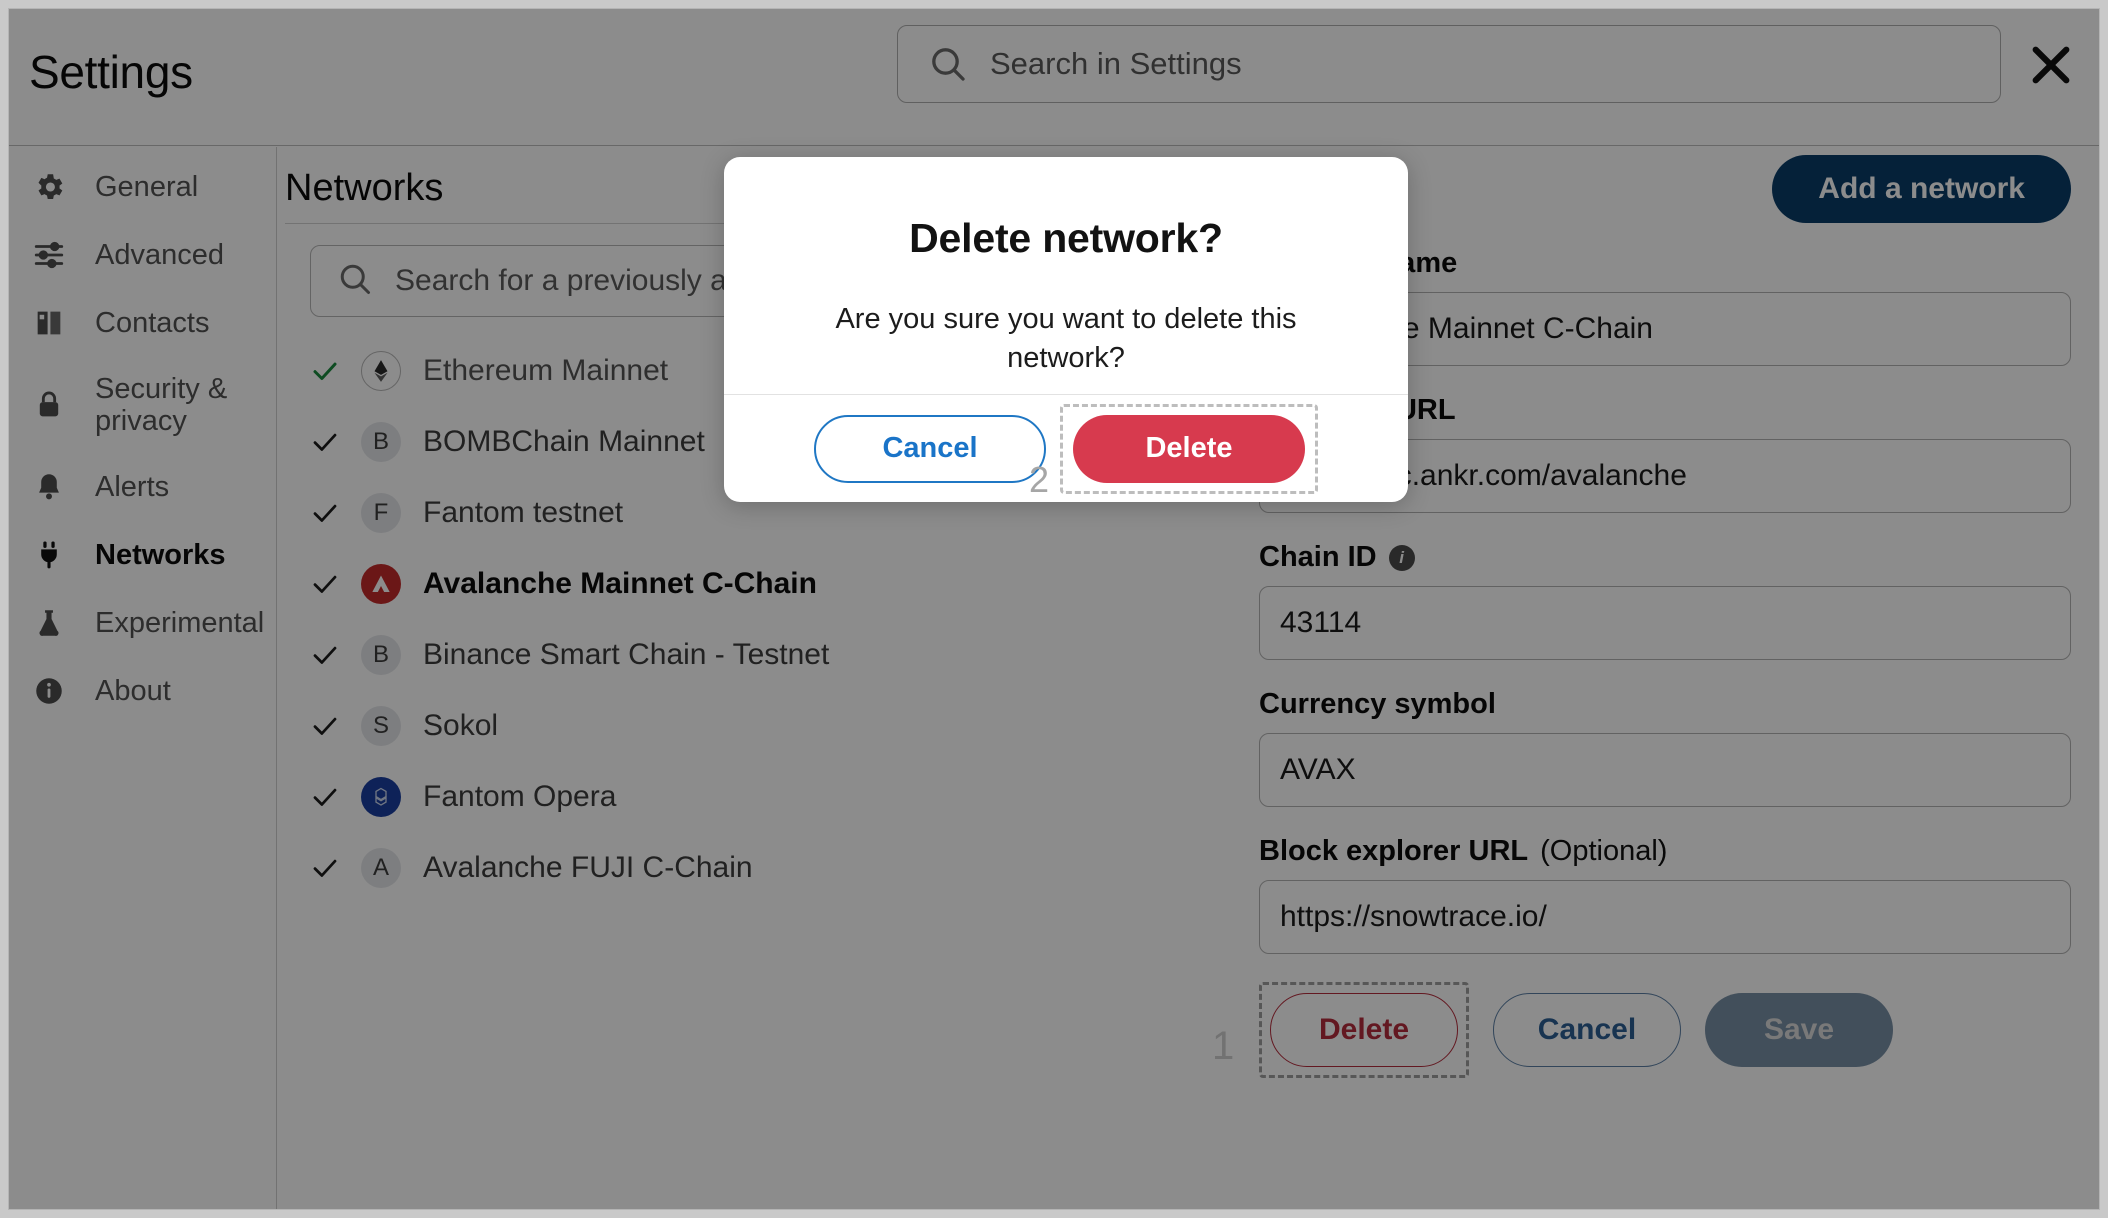  Describe the element at coordinates (930, 448) in the screenshot. I see `modal-cancel-button: Cancel` at that location.